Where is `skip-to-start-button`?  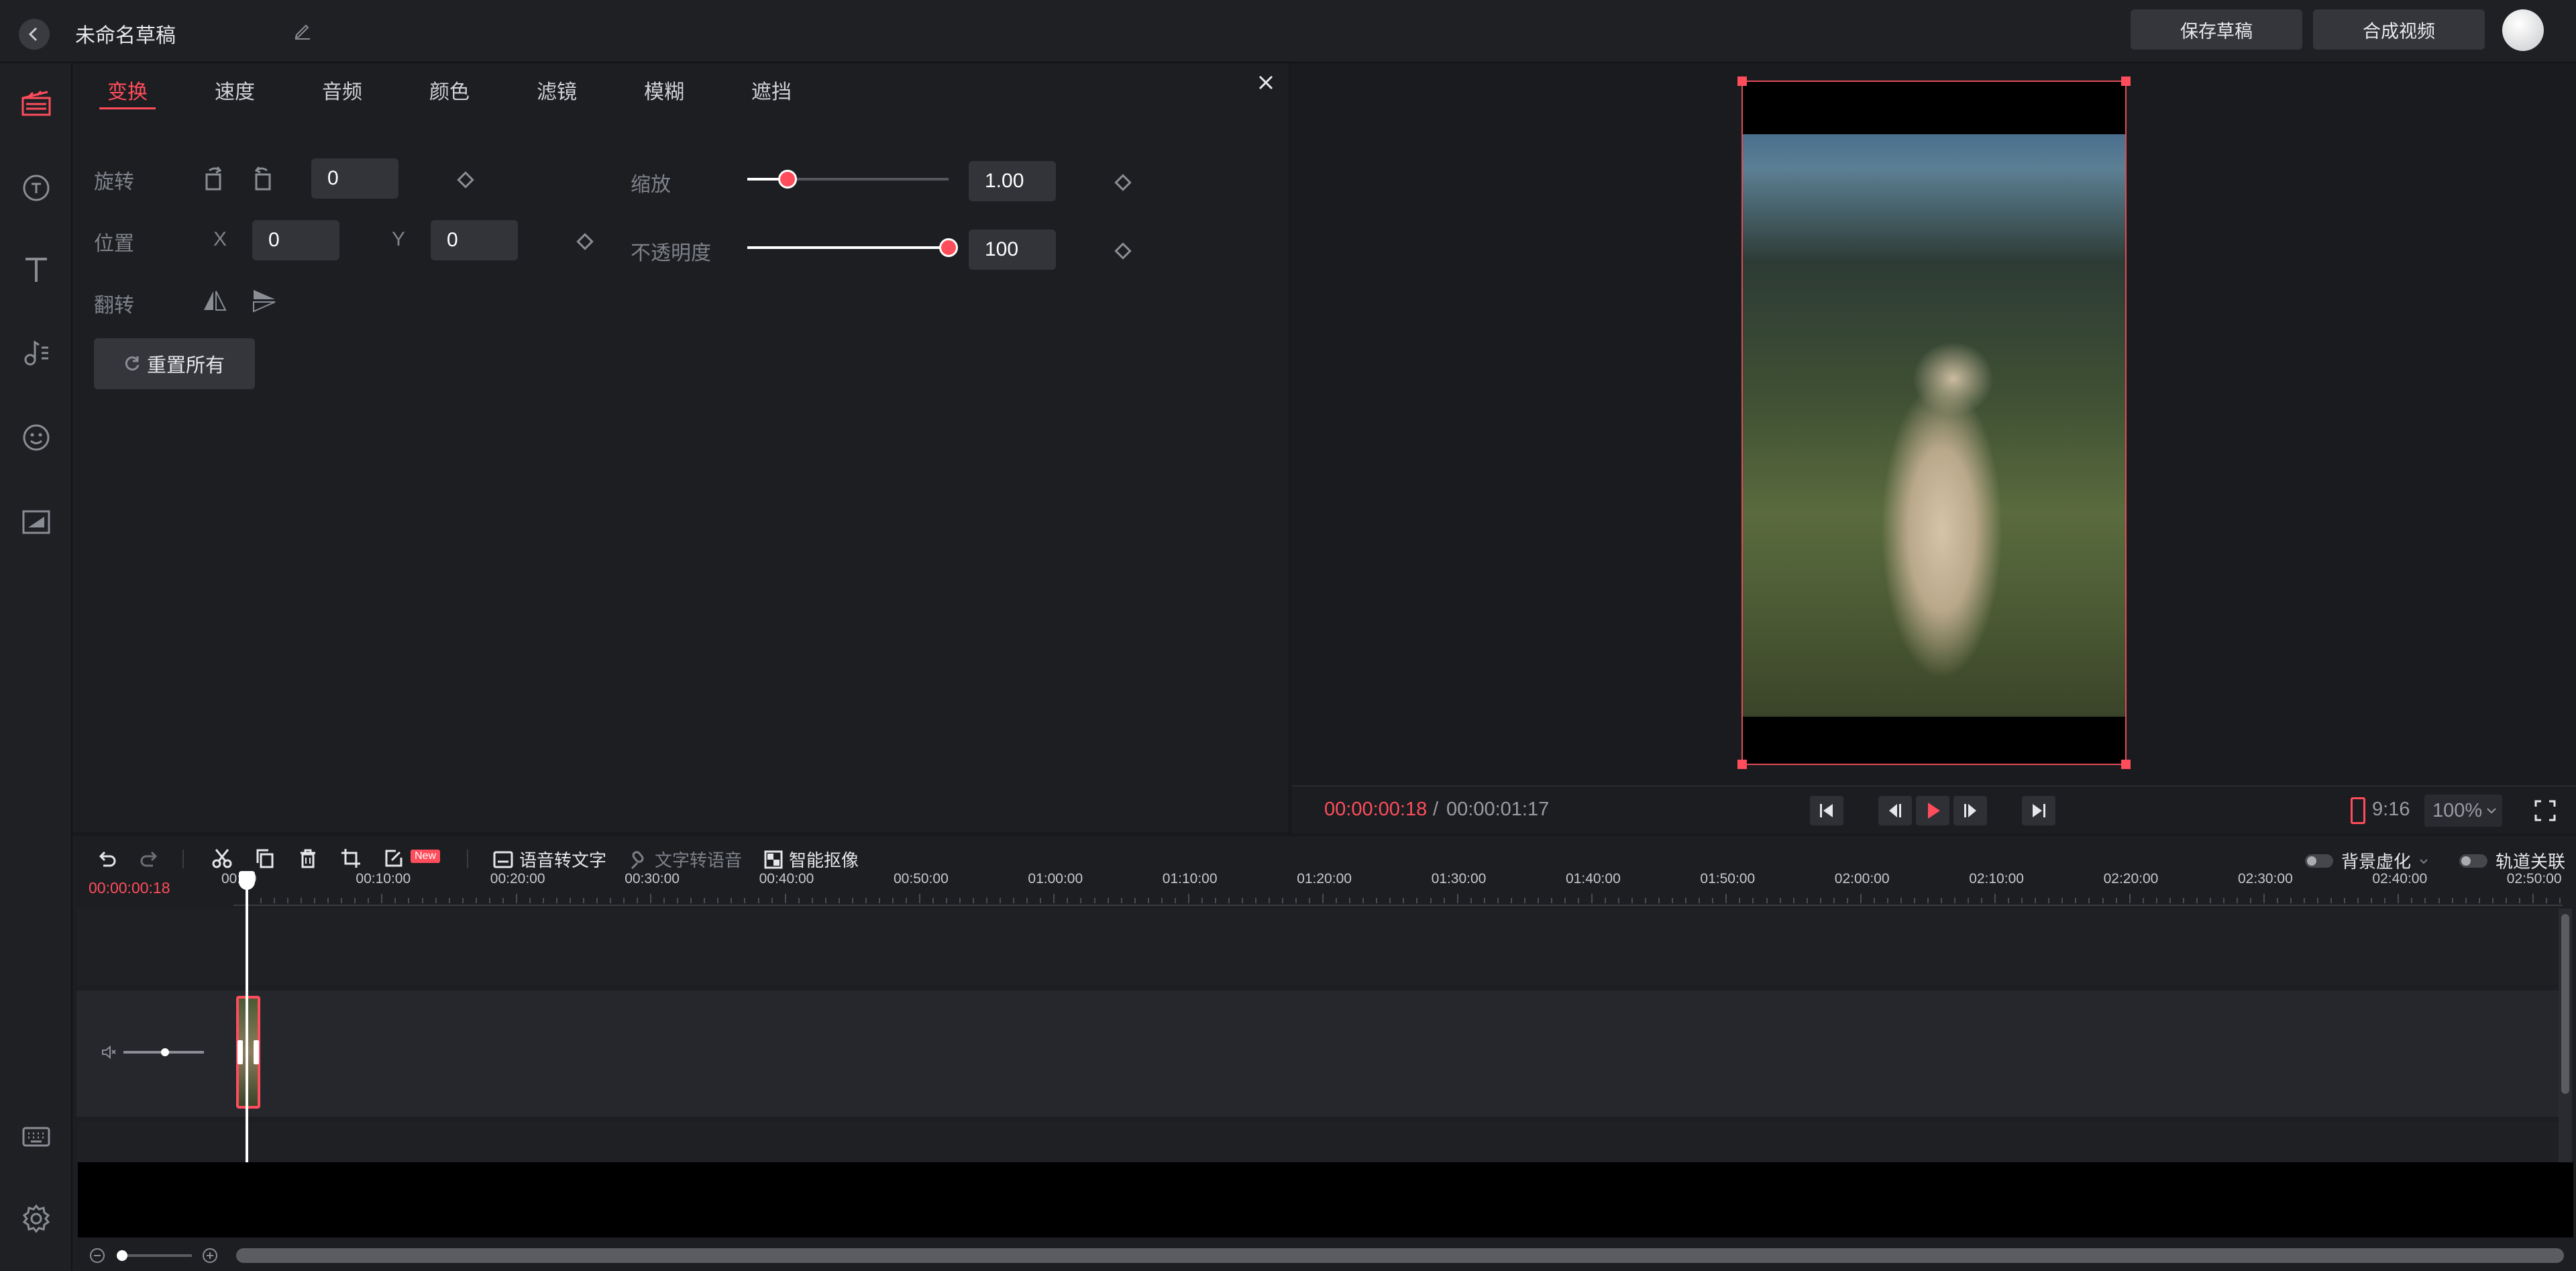
skip-to-start-button is located at coordinates (1826, 810).